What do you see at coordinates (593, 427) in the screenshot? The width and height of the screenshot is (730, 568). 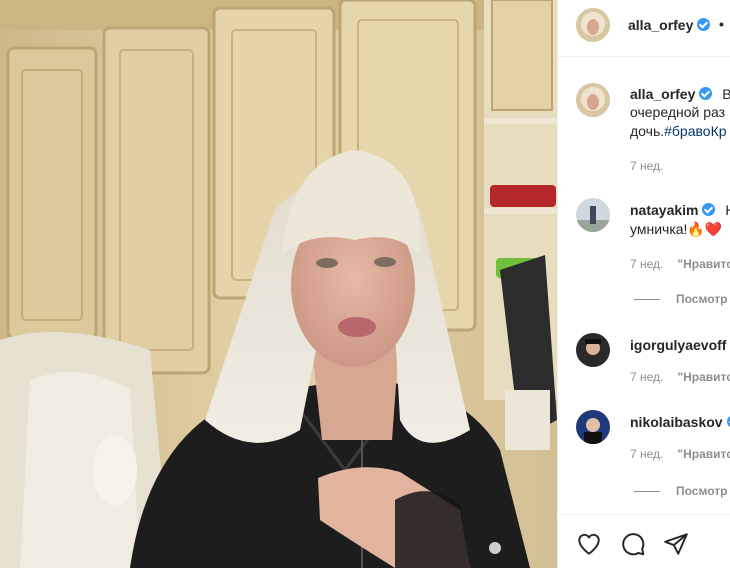 I see `comment-avatar-nikolaibaskov` at bounding box center [593, 427].